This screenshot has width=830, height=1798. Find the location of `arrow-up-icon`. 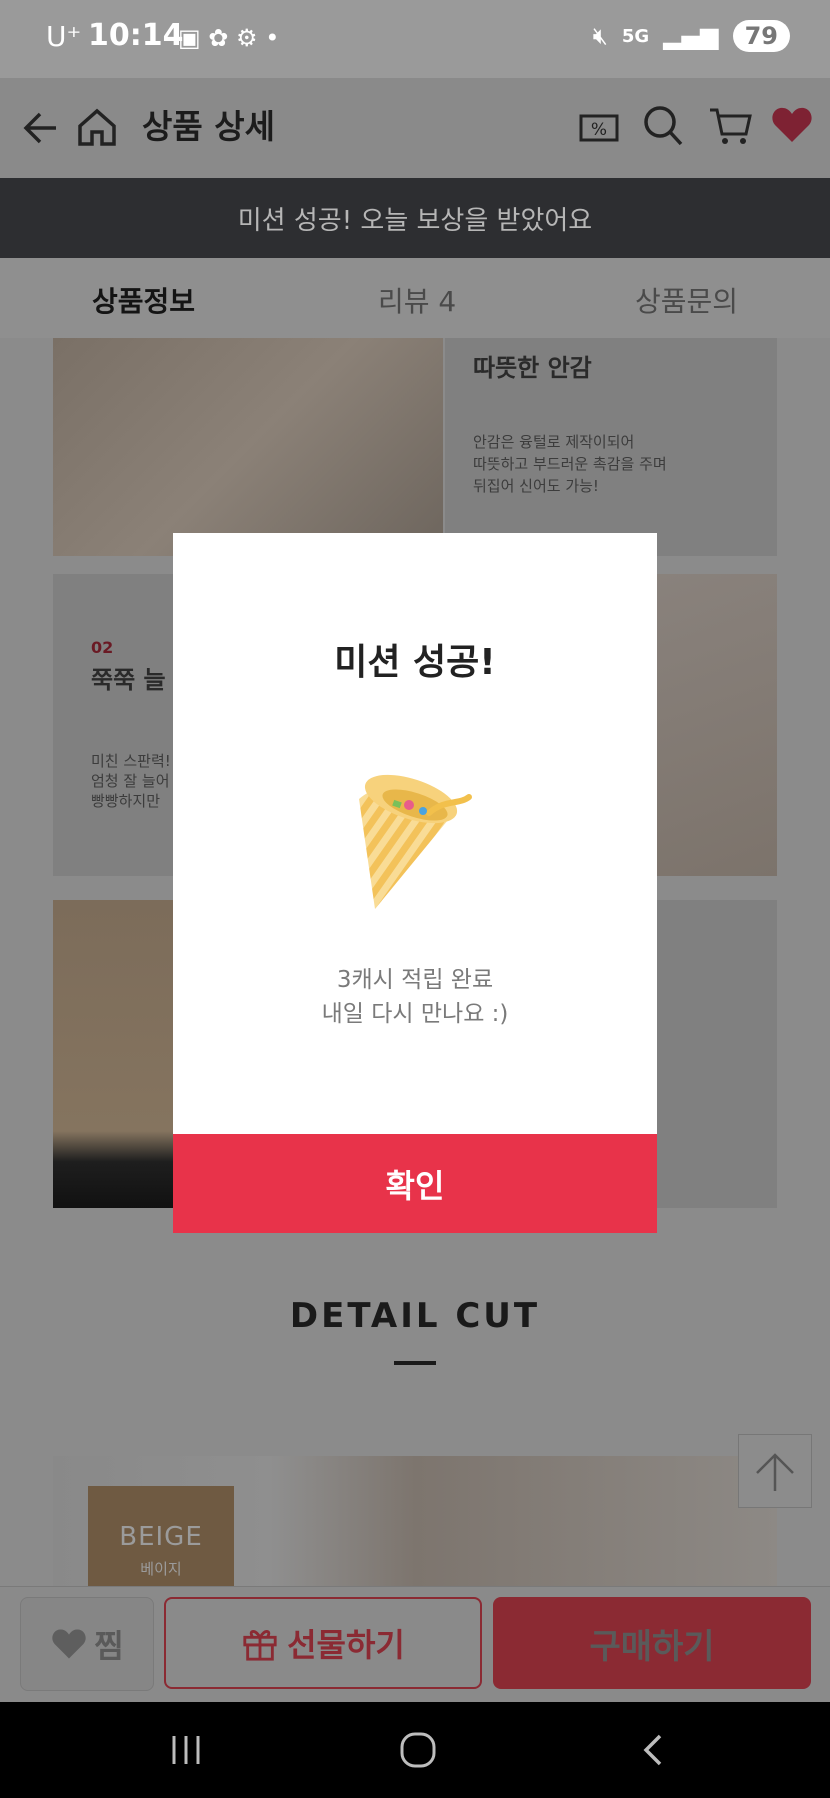

arrow-up-icon is located at coordinates (775, 1472).